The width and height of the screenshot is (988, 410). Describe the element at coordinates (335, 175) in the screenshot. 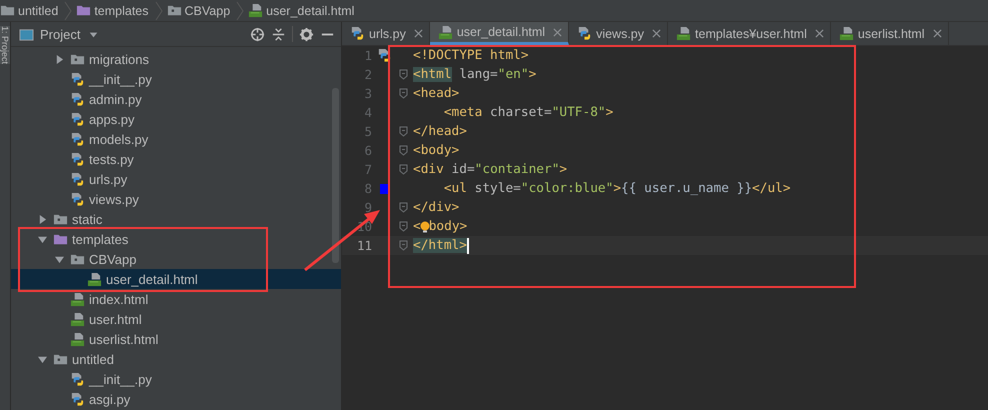

I see `scrollbar` at that location.